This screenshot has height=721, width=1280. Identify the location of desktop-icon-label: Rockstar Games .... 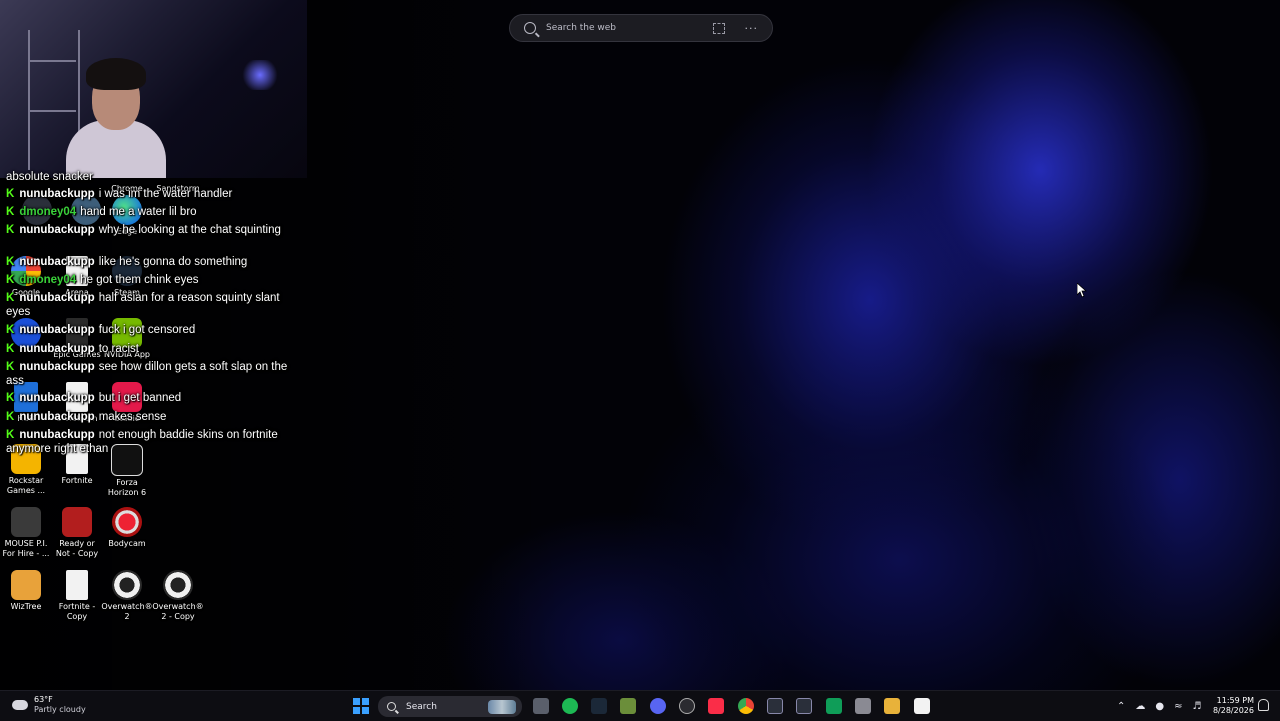
(26, 485).